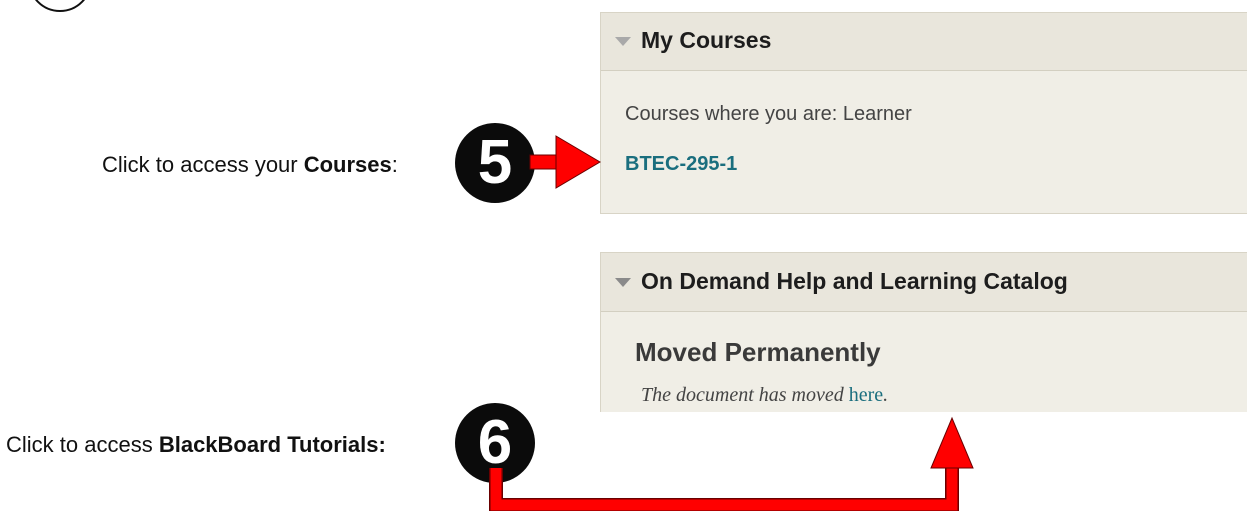 The width and height of the screenshot is (1247, 511). I want to click on step6-arrow, so click(731, 463).